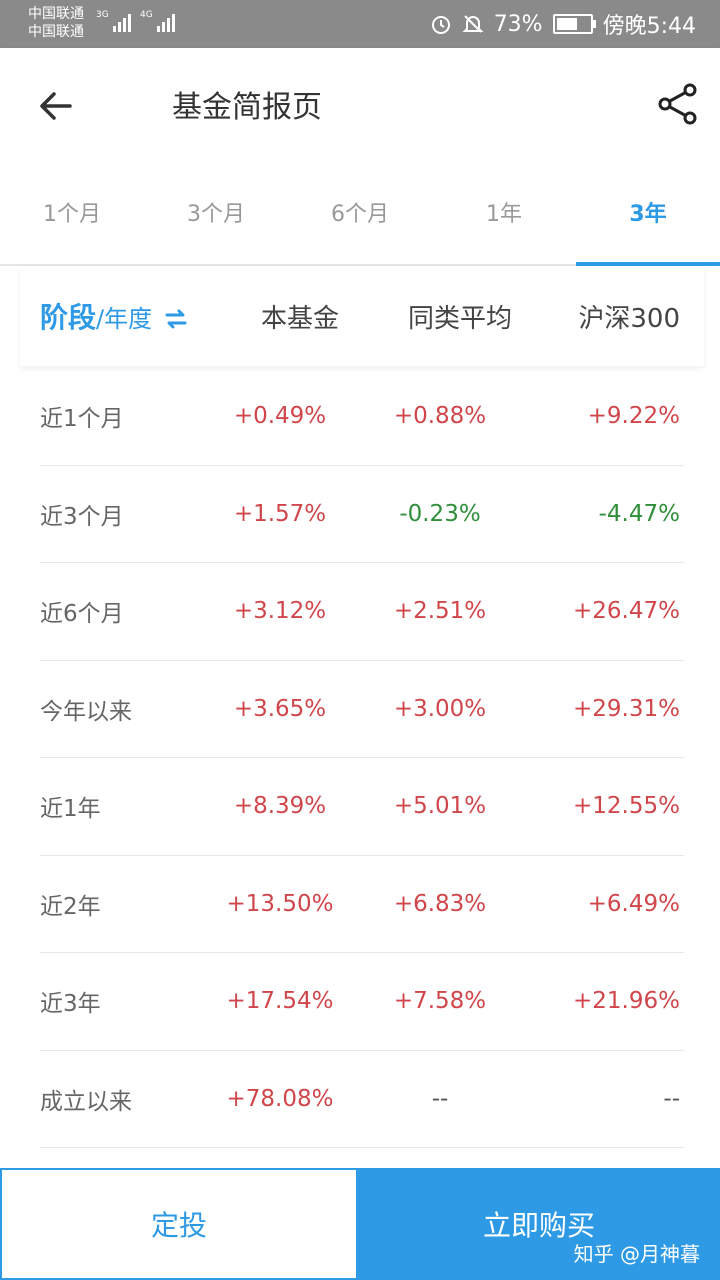 The image size is (720, 1280). I want to click on value-cell: +5.01%, so click(440, 806).